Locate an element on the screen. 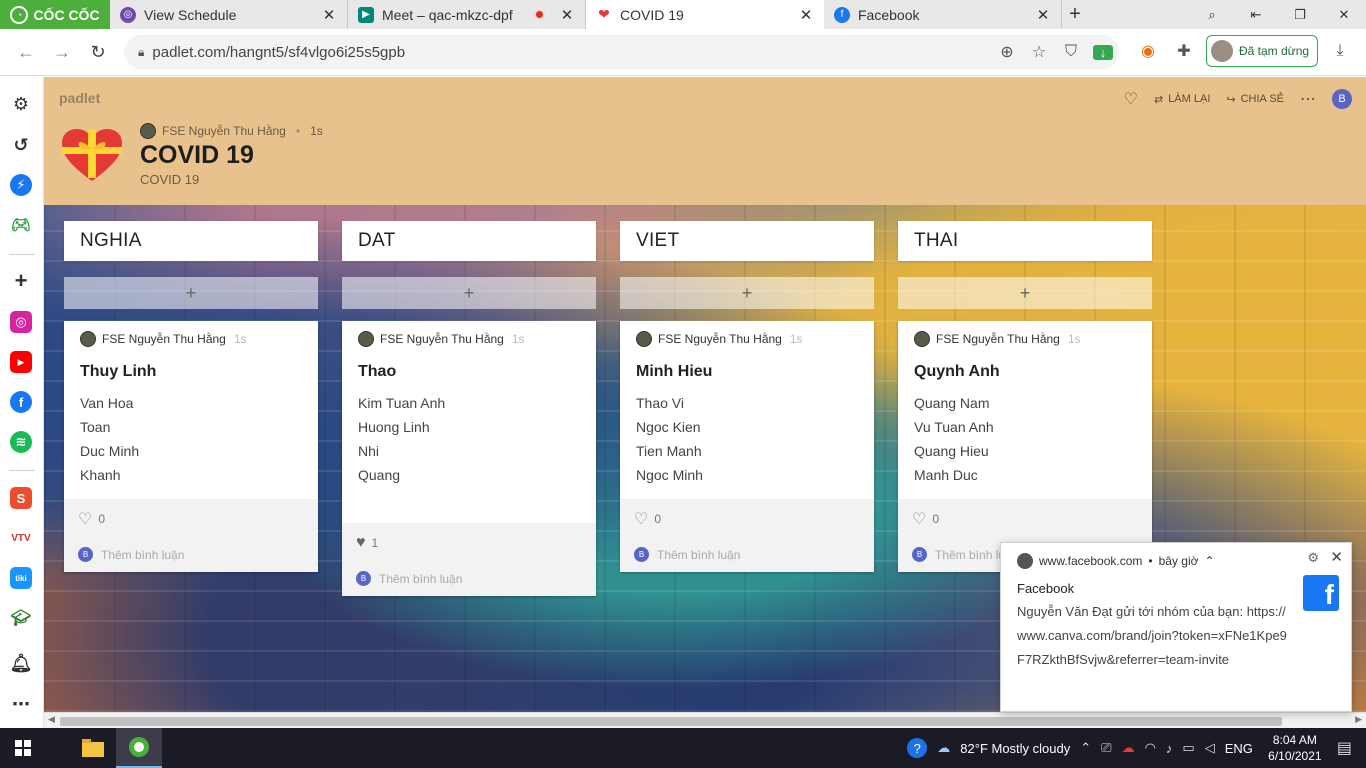 The image size is (1366, 768). list-item: Quang Nam is located at coordinates (952, 403).